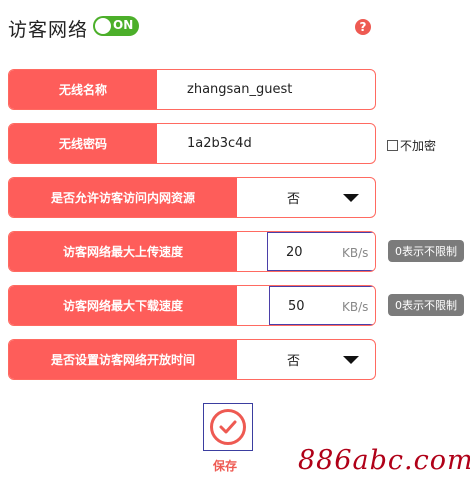 The width and height of the screenshot is (470, 479). Describe the element at coordinates (355, 307) in the screenshot. I see `download-speed-unit: KB/s` at that location.